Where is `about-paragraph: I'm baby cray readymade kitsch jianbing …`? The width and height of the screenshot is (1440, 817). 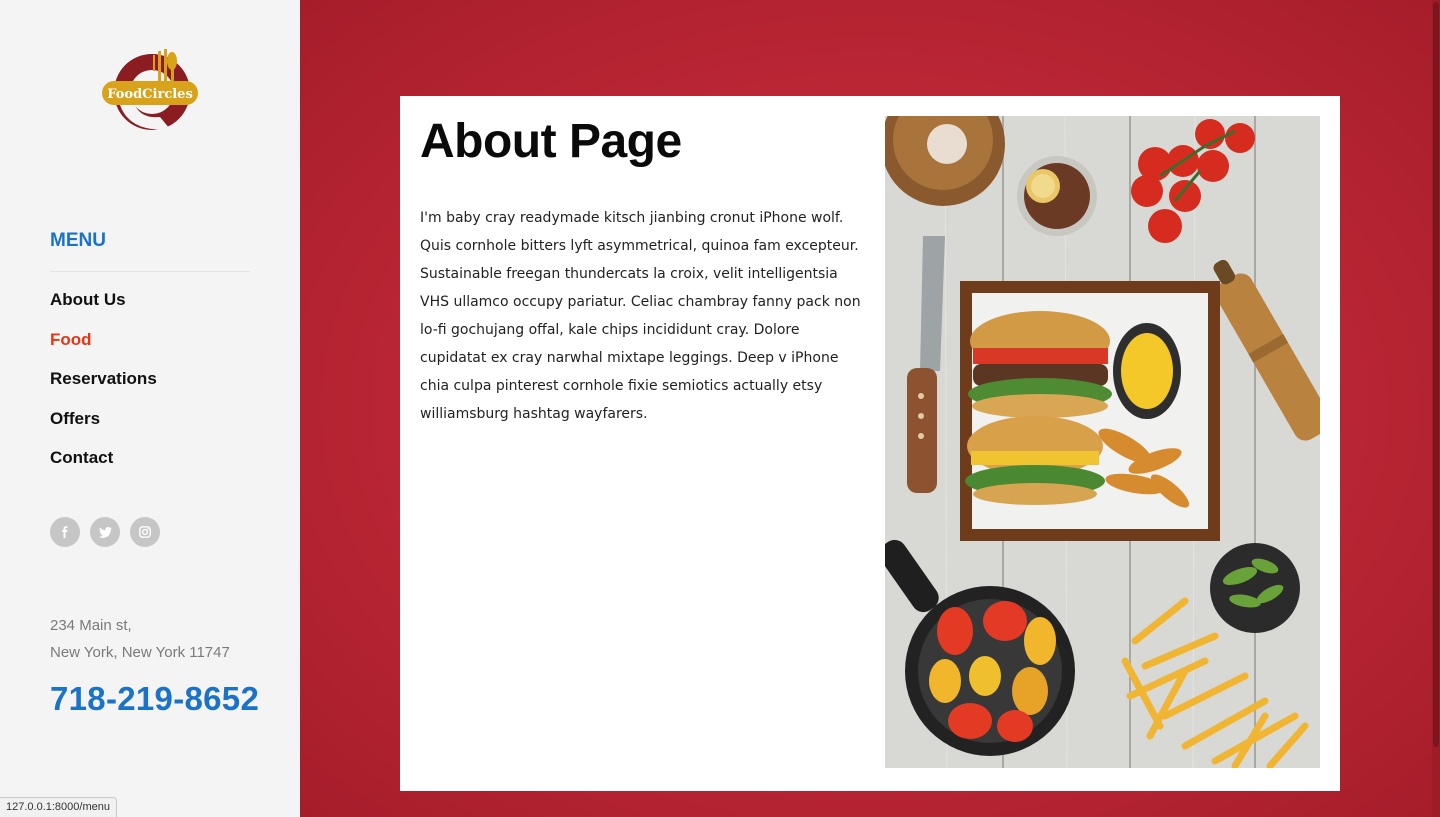
about-paragraph: I'm baby cray readymade kitsch jianbing … is located at coordinates (640, 316).